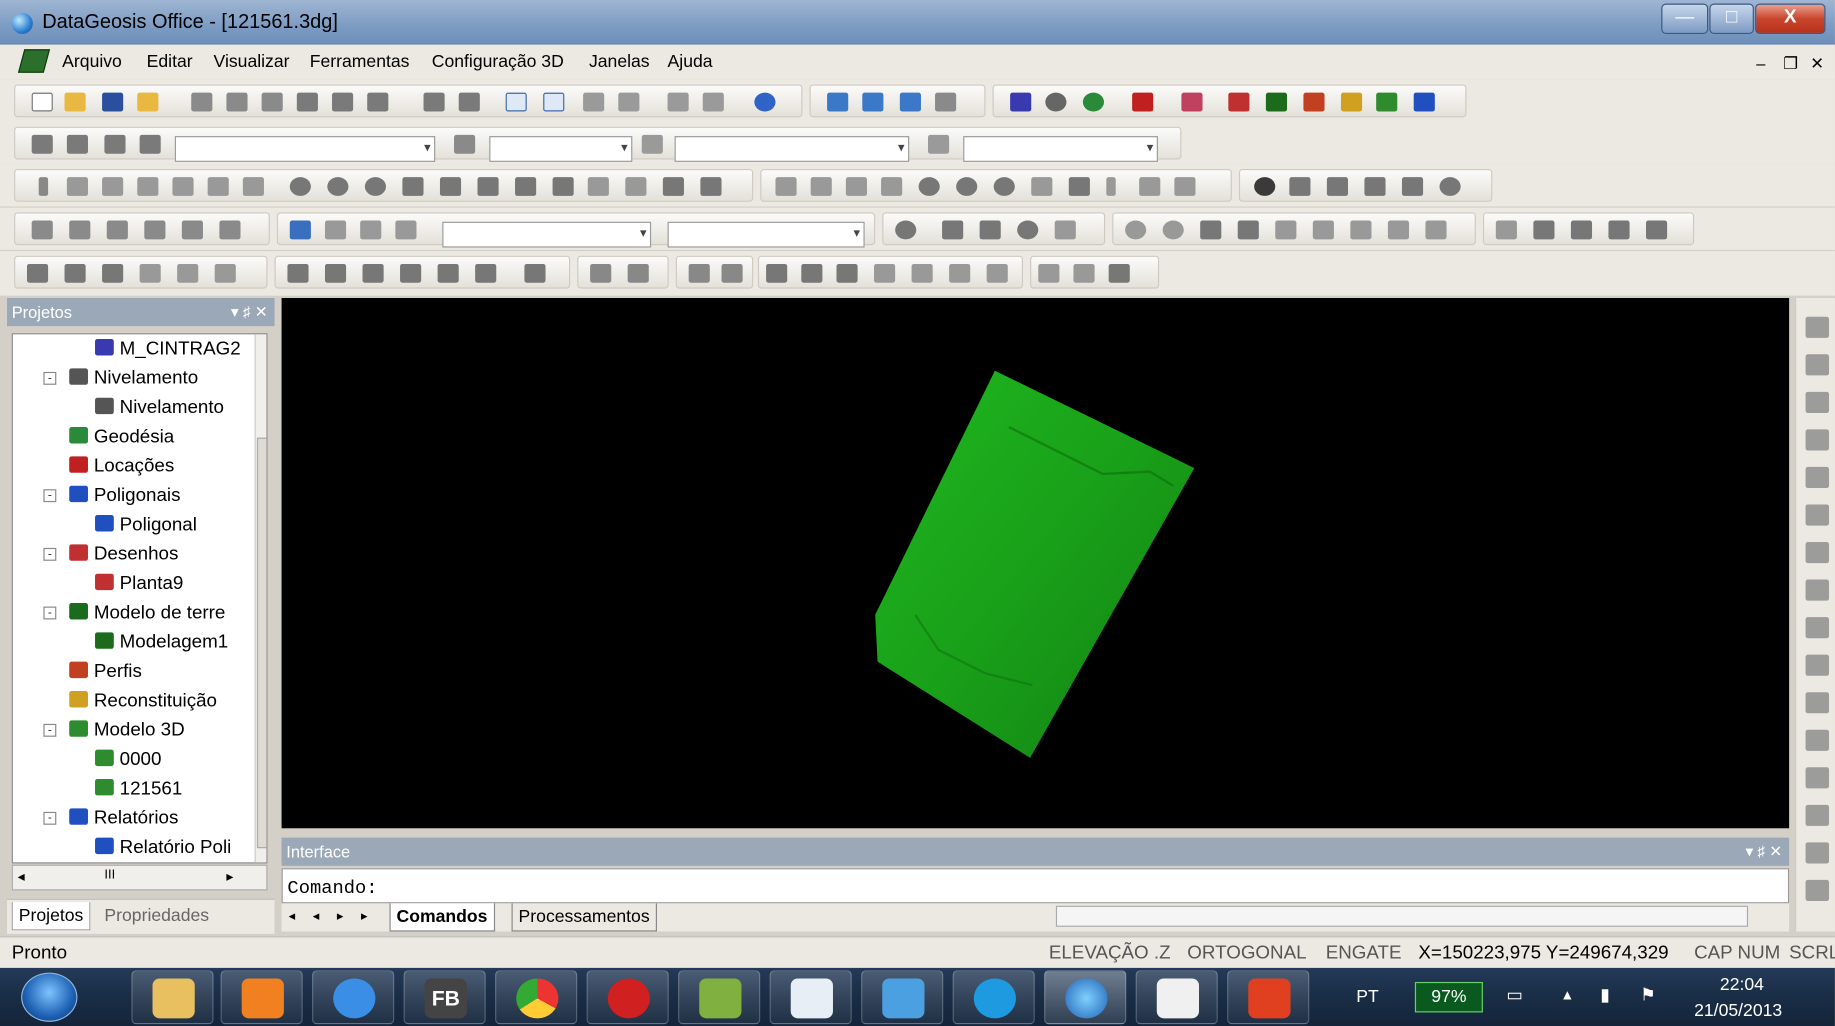  What do you see at coordinates (42, 144) in the screenshot?
I see `layers-icon` at bounding box center [42, 144].